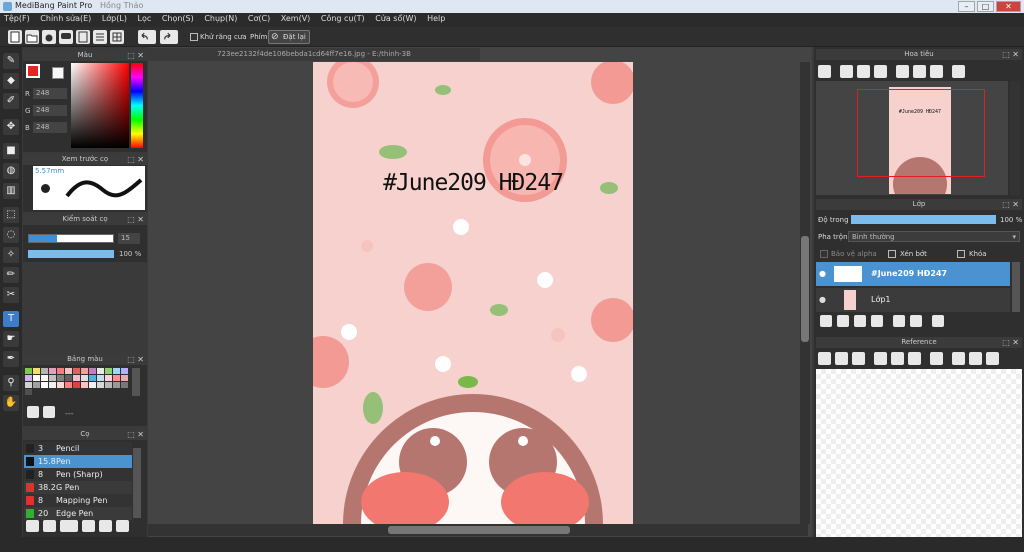  What do you see at coordinates (877, 321) in the screenshot?
I see `add-folder-button` at bounding box center [877, 321].